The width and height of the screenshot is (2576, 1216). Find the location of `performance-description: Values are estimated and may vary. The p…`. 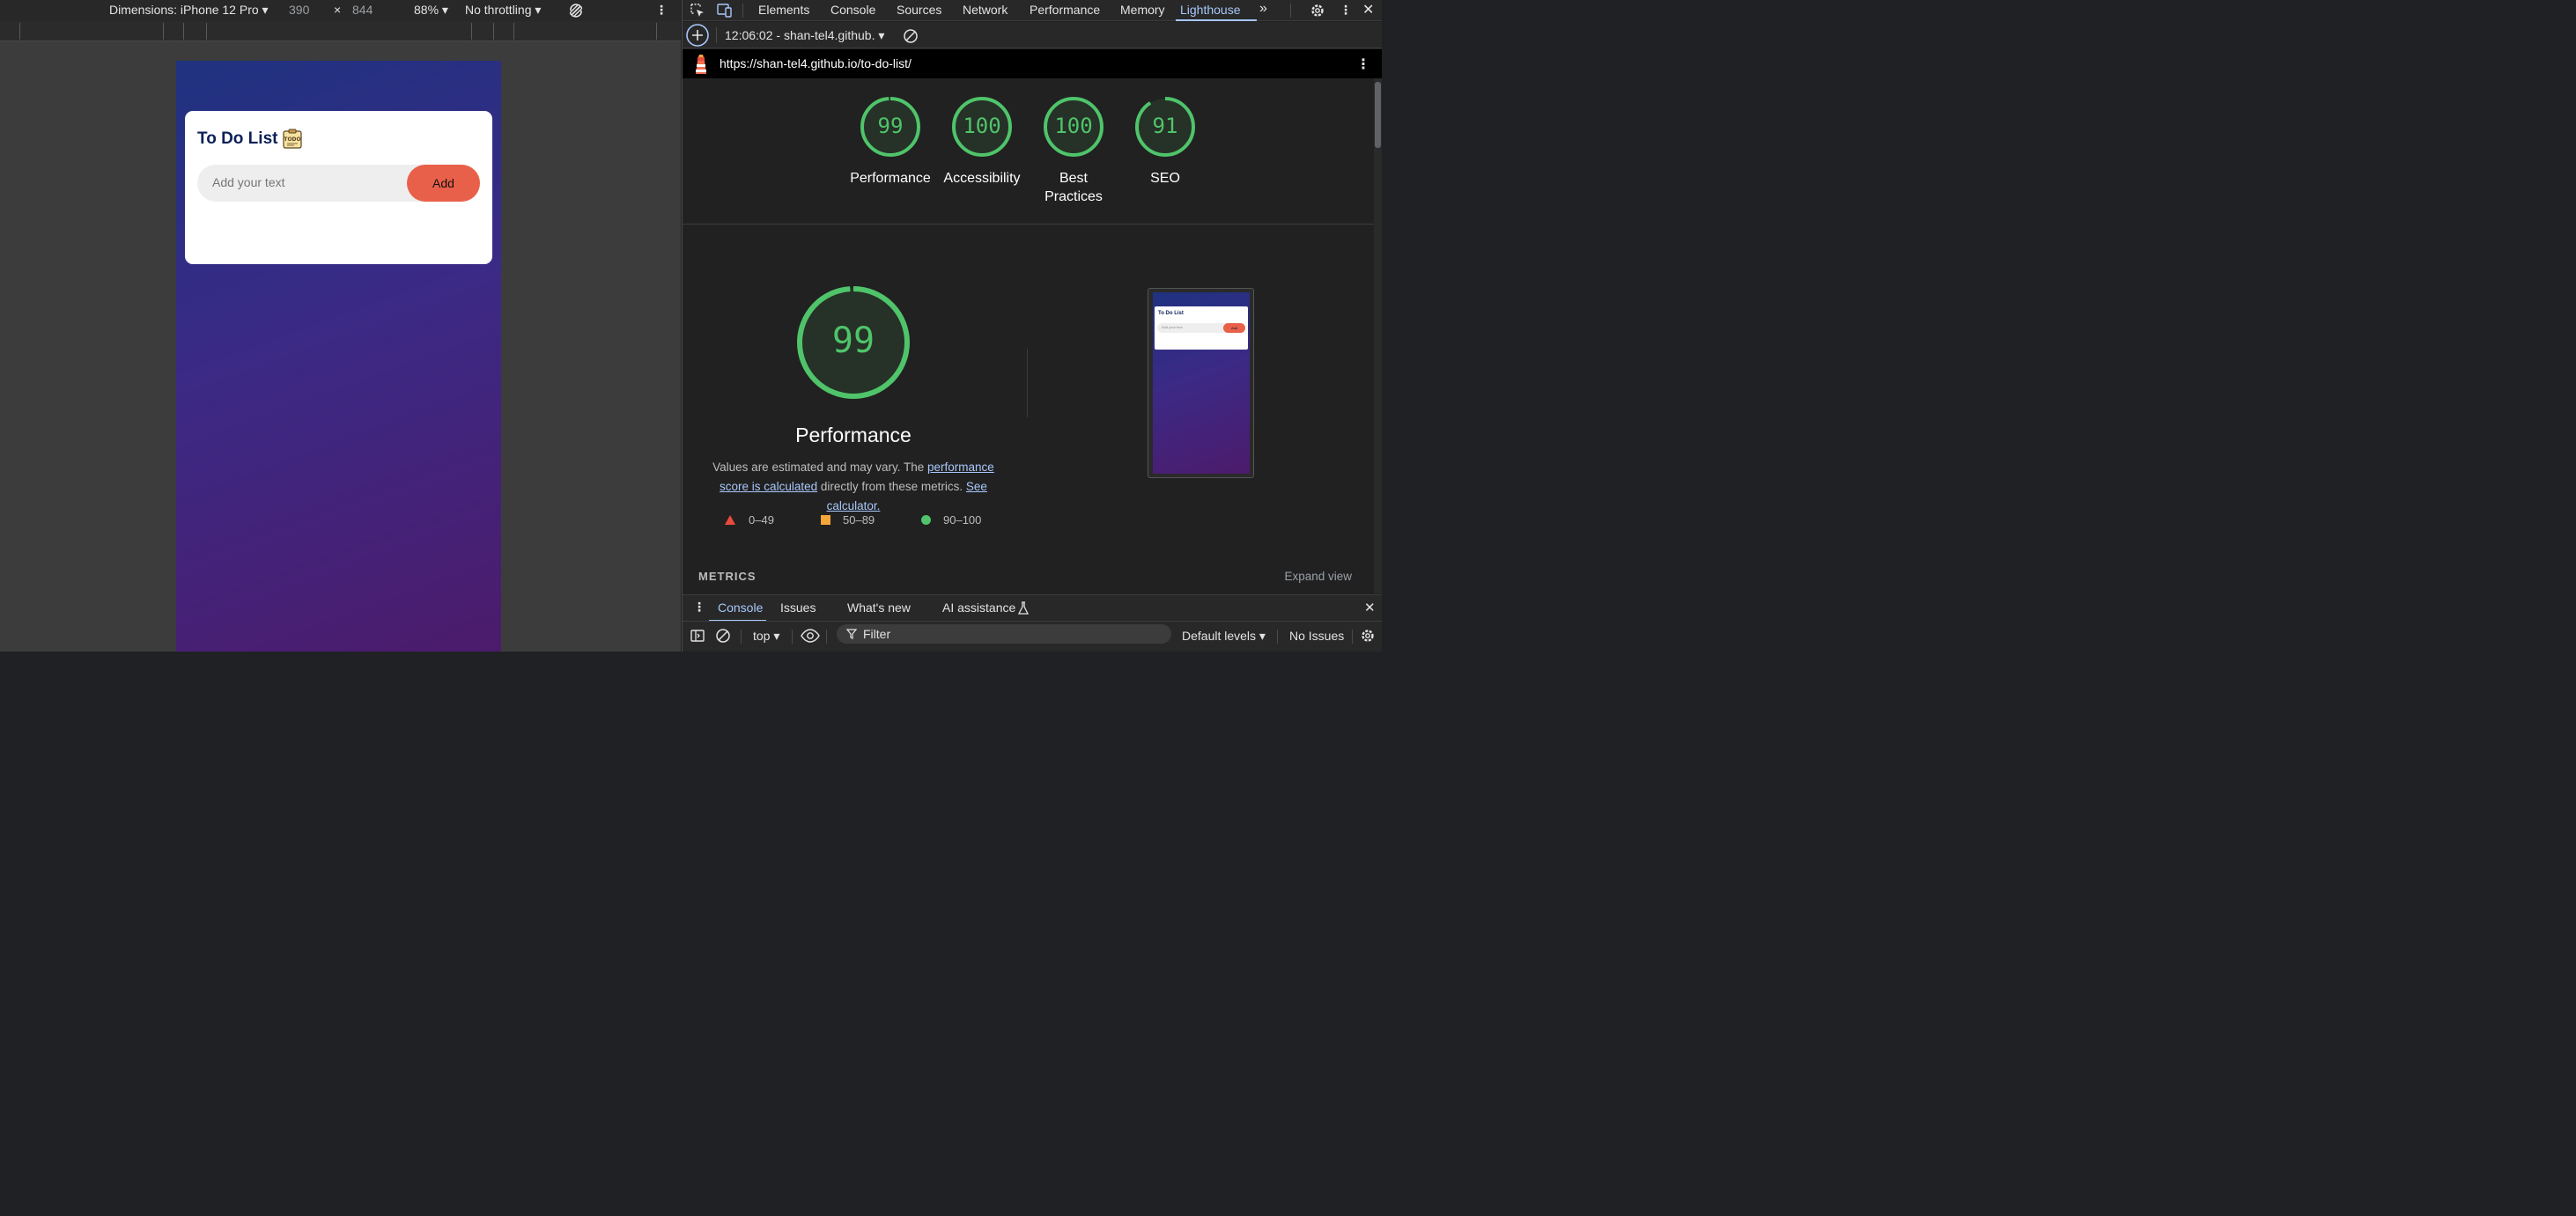

performance-description: Values are estimated and may vary. The p… is located at coordinates (853, 486).